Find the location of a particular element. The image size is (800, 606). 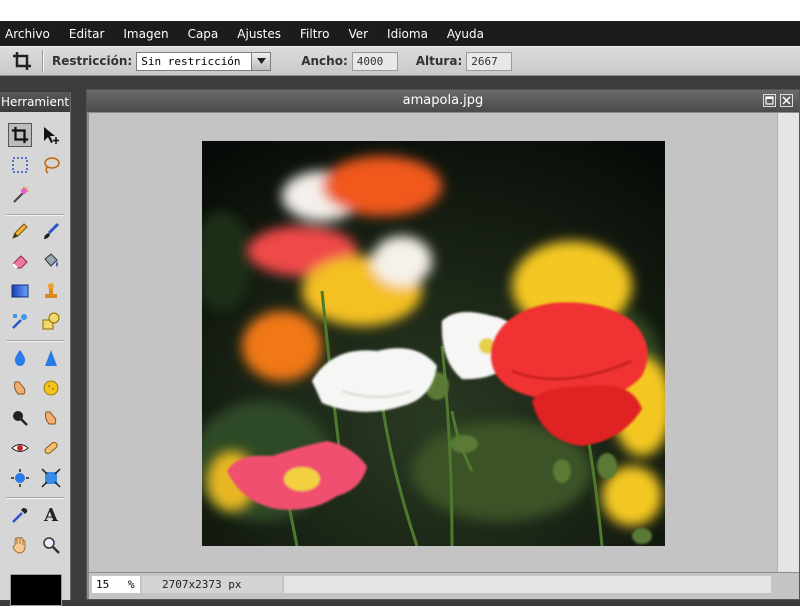

menu-ayuda: Ayuda is located at coordinates (470, 34).